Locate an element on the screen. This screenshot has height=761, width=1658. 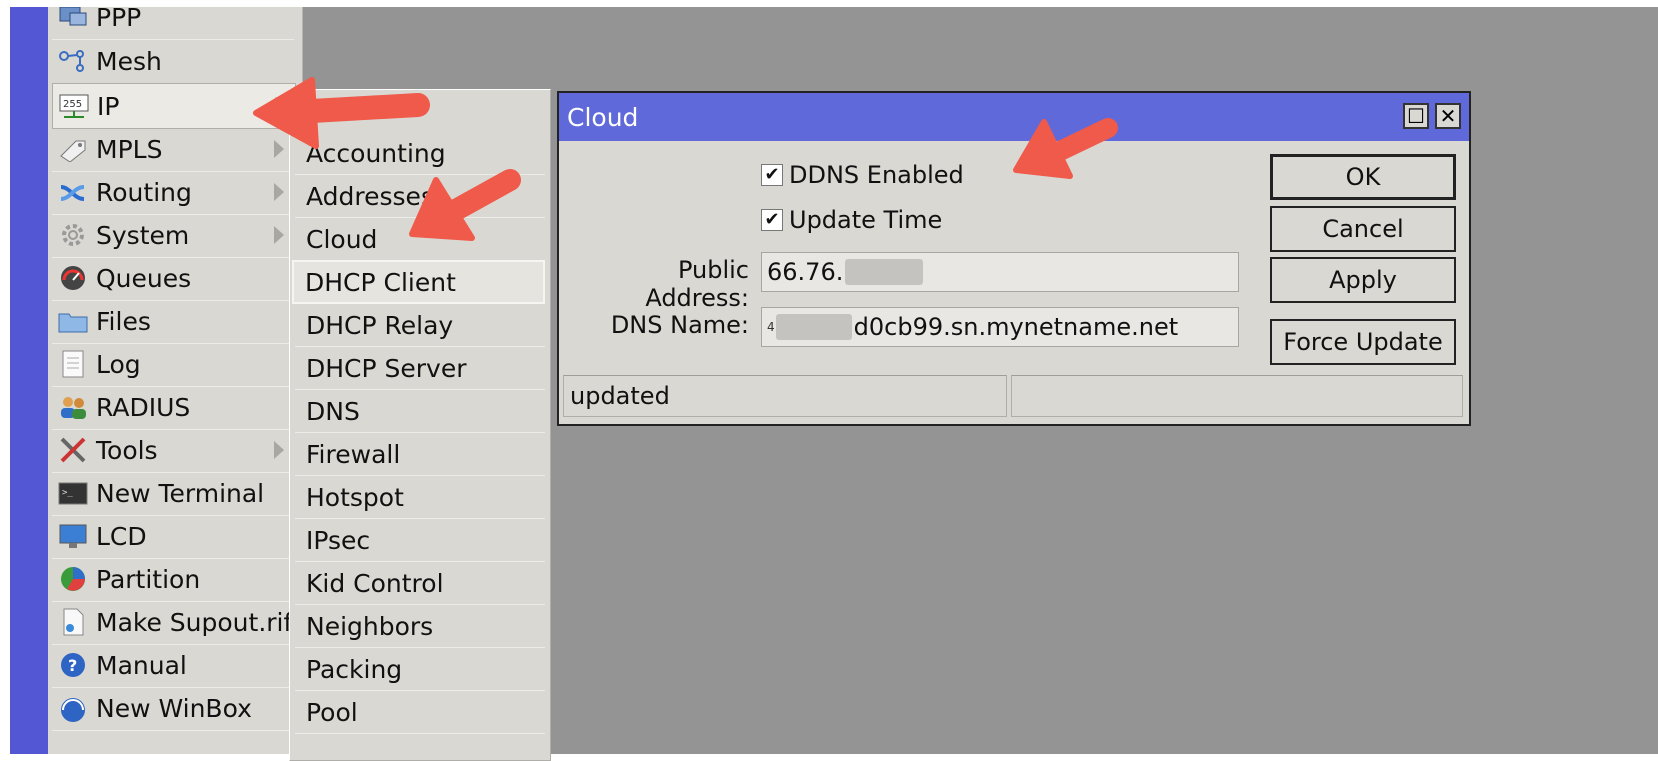
dns-name-field: 4 d0cb99.sn.mynetname.net is located at coordinates (1000, 327).